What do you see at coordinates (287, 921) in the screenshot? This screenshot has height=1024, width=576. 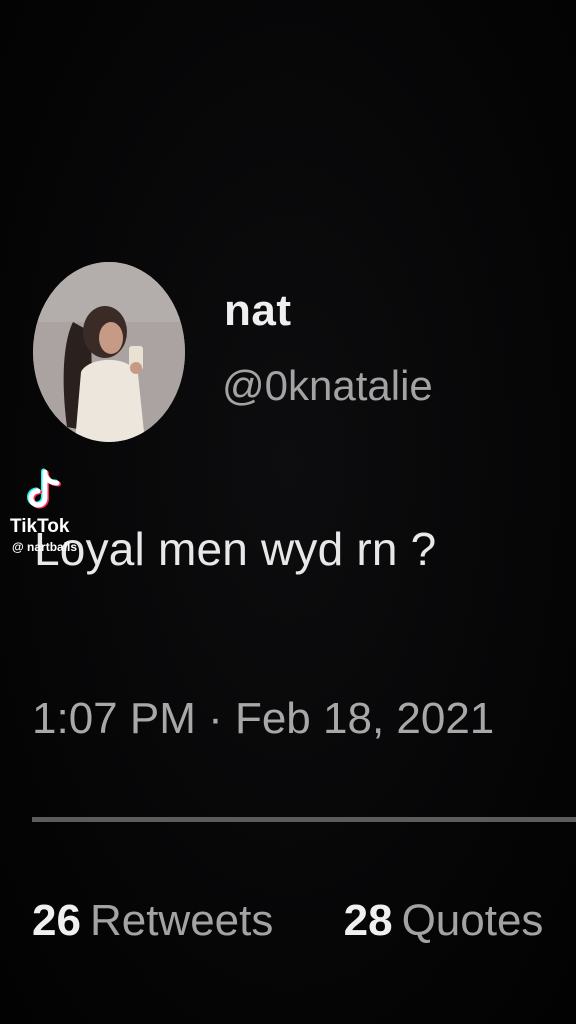 I see `engagement-stats: 26 Retweets 28 Quotes` at bounding box center [287, 921].